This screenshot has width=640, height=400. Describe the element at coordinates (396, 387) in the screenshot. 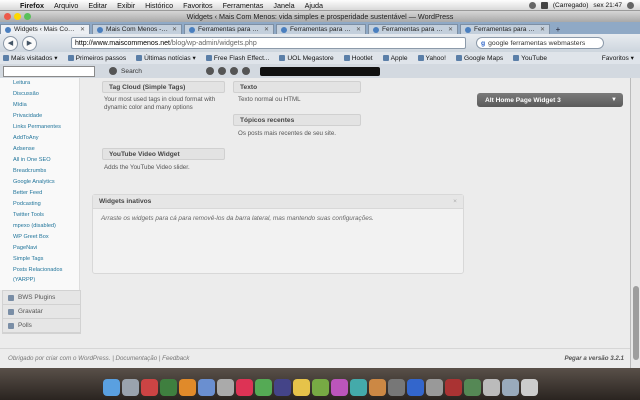

I see `system-prefs-icon` at that location.